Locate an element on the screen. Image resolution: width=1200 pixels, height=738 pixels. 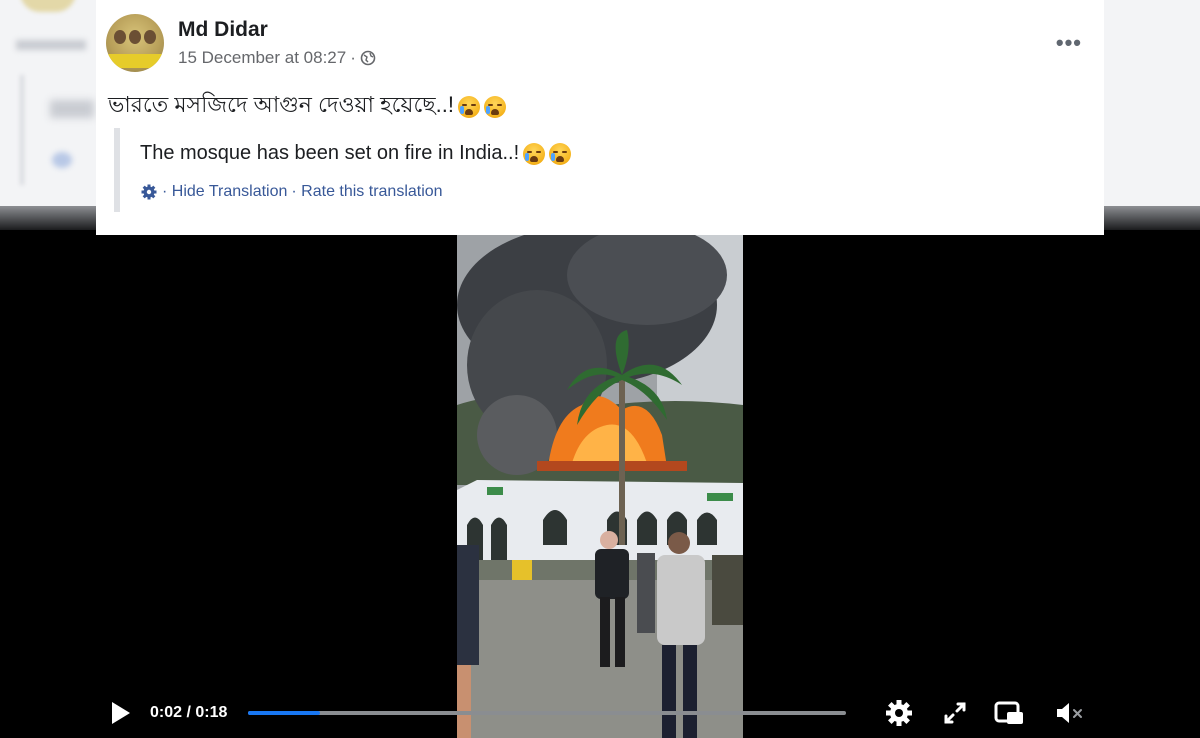
gear-icon is located at coordinates (149, 192).